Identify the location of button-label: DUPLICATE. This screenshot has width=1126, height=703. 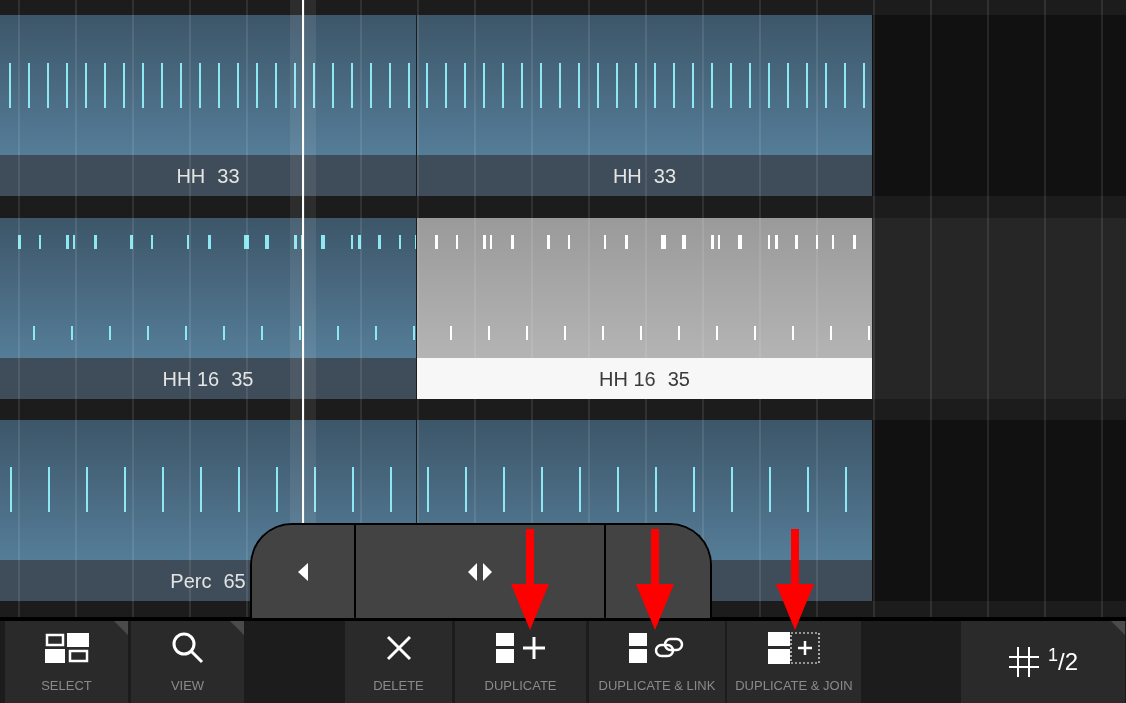
(520, 686).